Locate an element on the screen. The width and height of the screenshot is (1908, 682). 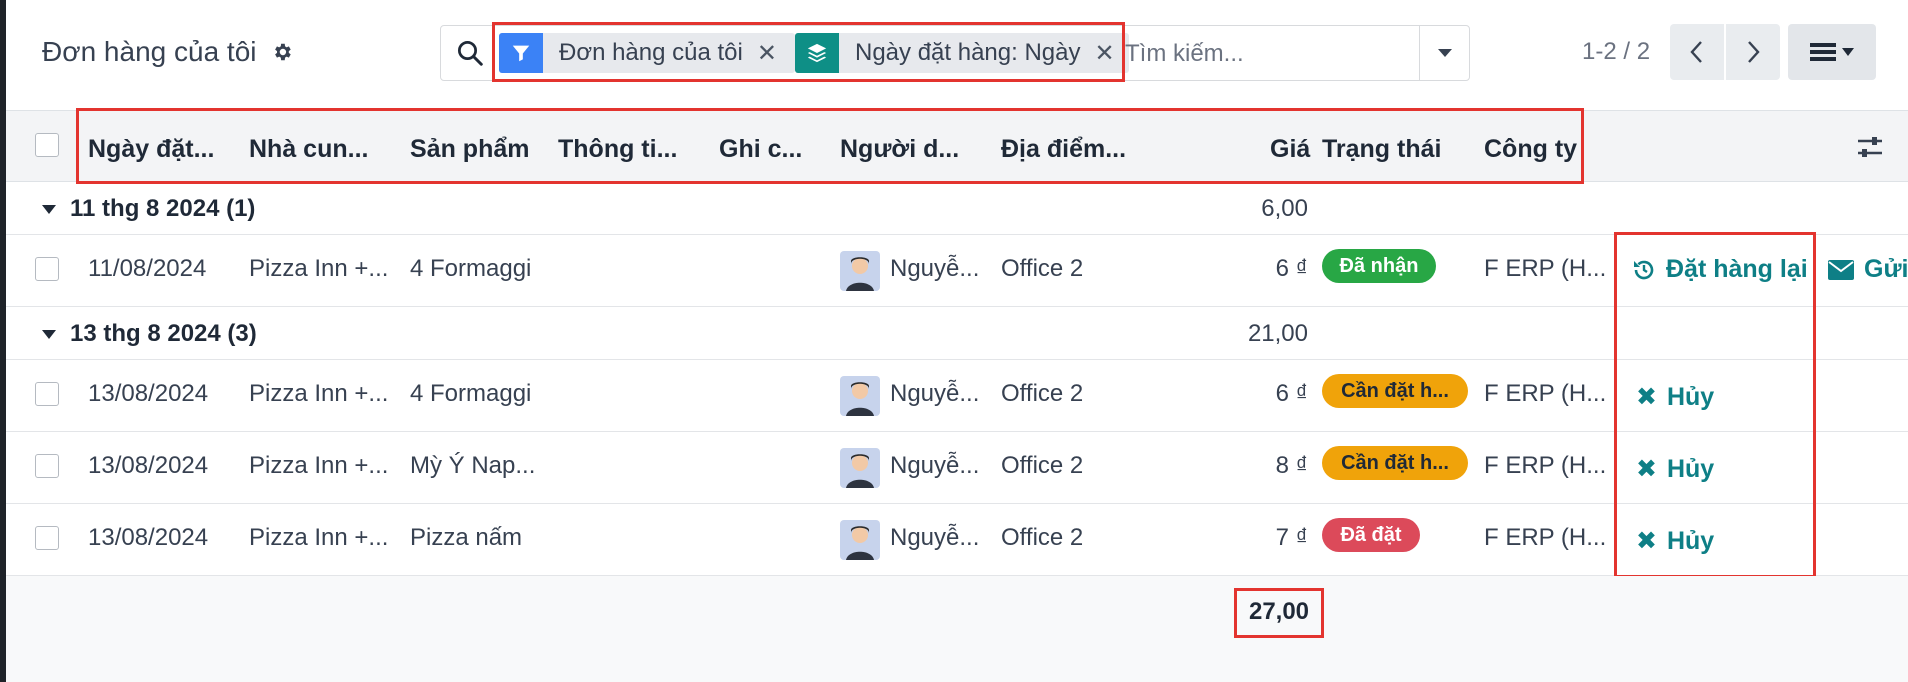
chevron-left-icon is located at coordinates (1696, 52).